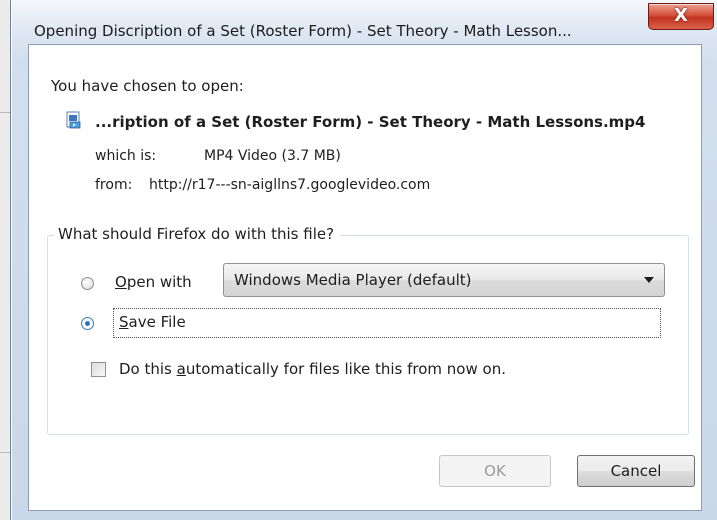 Image resolution: width=717 pixels, height=520 pixels. What do you see at coordinates (290, 185) in the screenshot?
I see `source-url: http://r17---sn-aigllns7.googlevideo.com` at bounding box center [290, 185].